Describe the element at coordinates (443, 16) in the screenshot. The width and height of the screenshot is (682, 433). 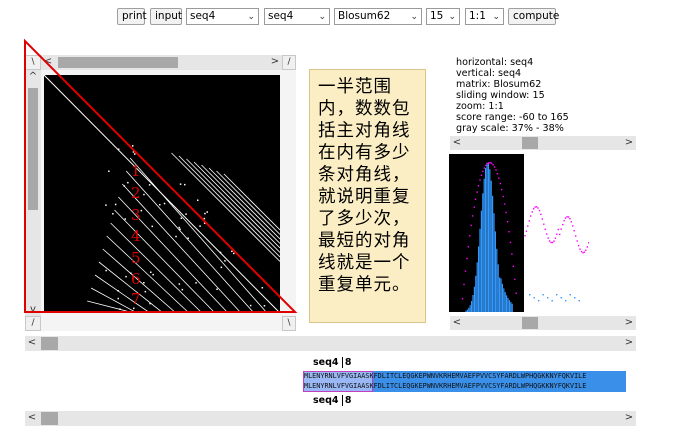
I see `window-select: 15 ⌄` at that location.